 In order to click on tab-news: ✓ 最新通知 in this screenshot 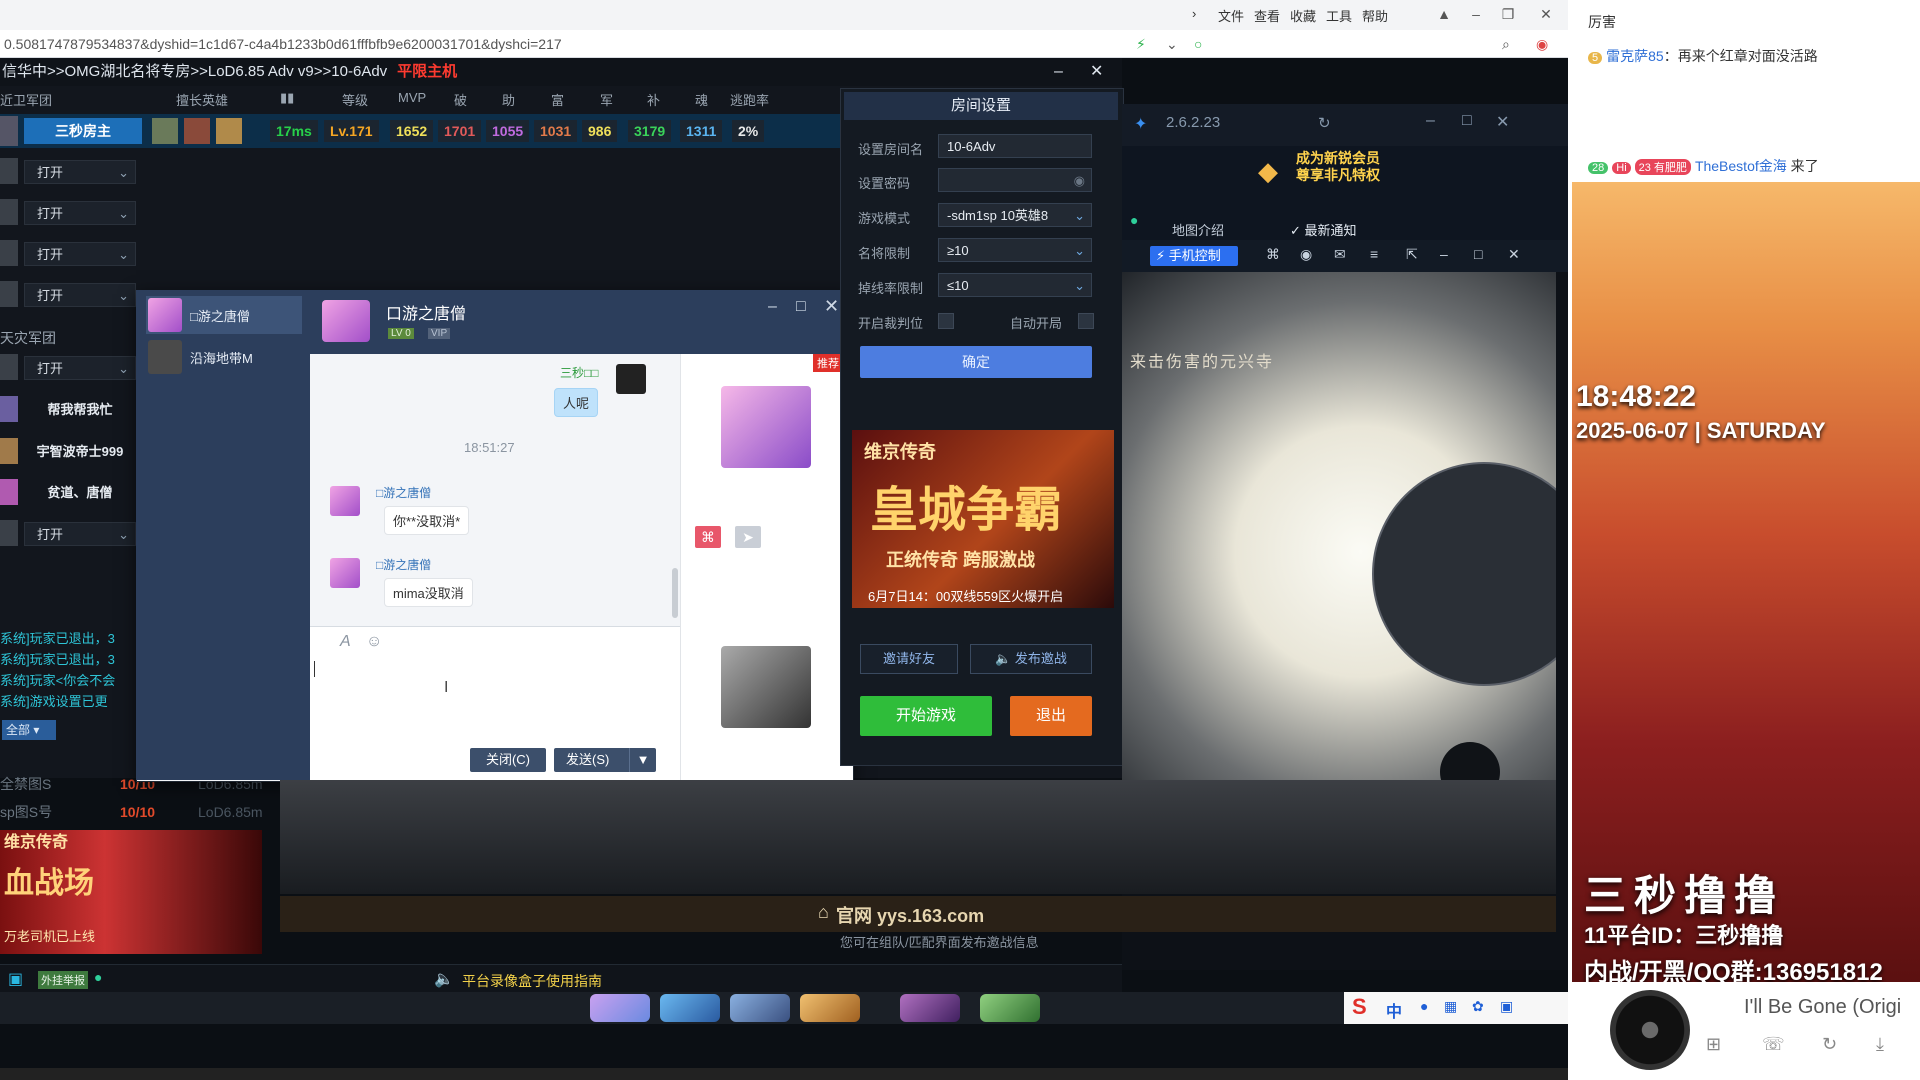, I will do `click(1323, 229)`.